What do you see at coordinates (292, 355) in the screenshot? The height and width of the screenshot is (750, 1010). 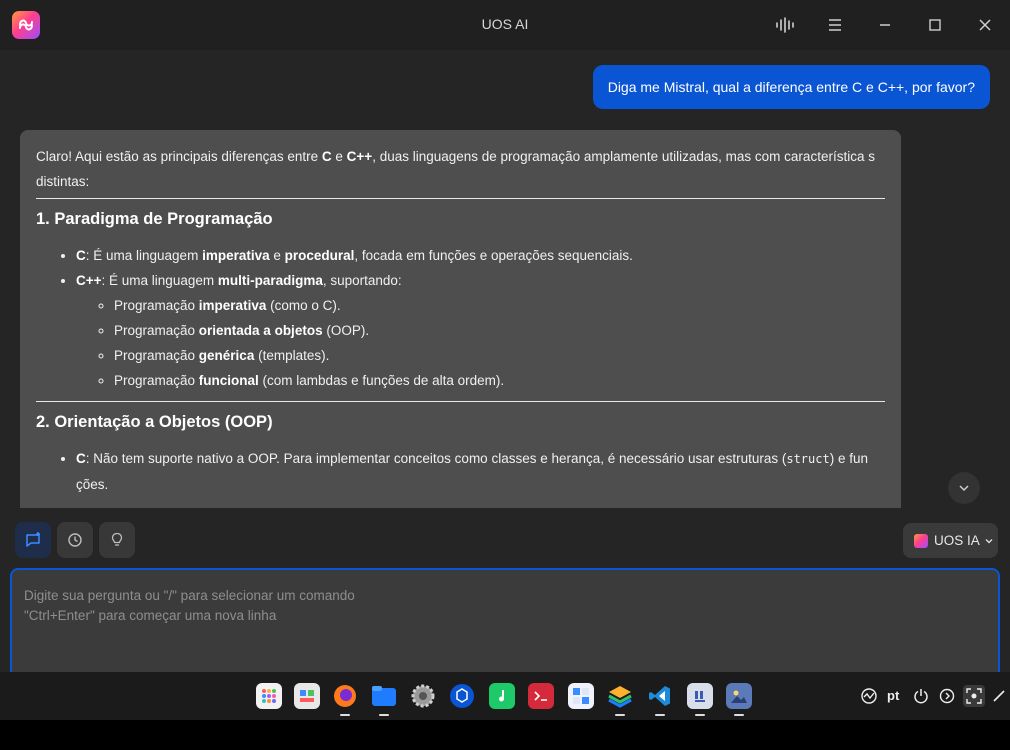 I see `text: (templates).` at bounding box center [292, 355].